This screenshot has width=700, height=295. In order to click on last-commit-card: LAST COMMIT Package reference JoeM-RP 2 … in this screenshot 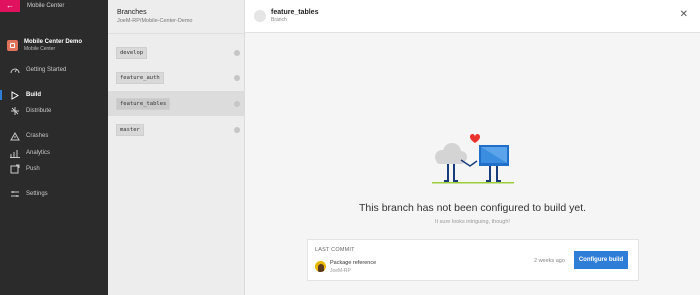, I will do `click(473, 260)`.